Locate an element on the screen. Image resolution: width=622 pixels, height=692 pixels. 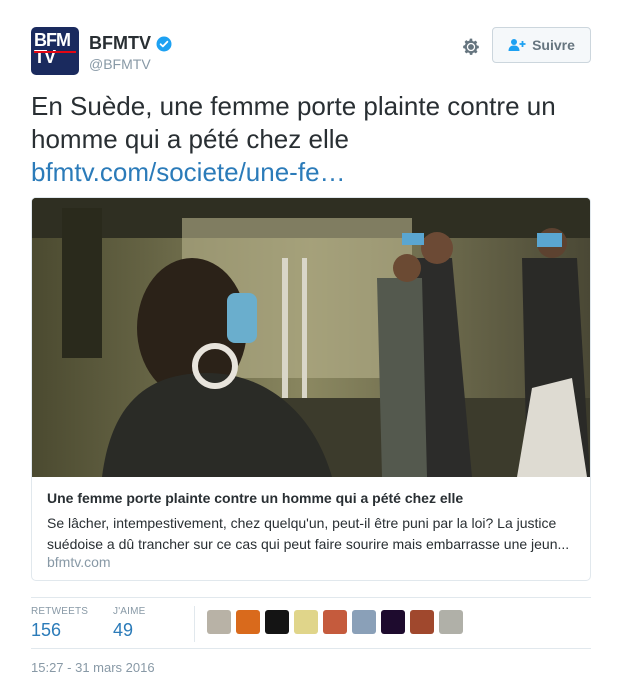
verified-badge-icon is located at coordinates (164, 43).